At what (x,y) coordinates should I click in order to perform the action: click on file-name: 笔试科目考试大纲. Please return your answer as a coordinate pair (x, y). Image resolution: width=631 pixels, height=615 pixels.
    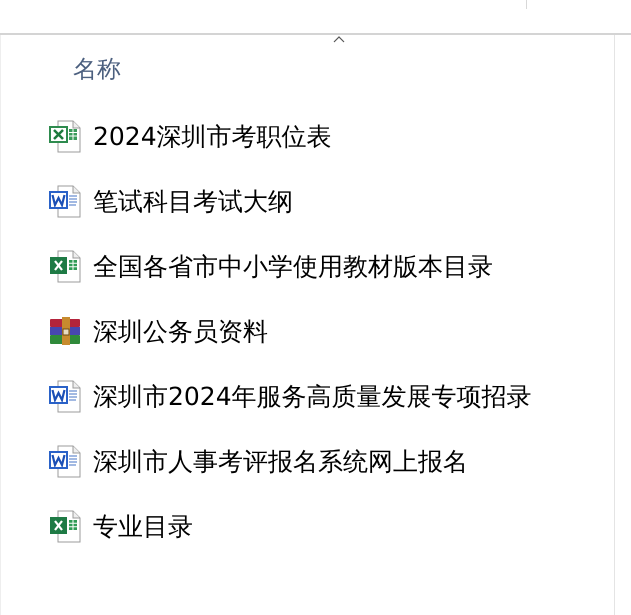
    Looking at the image, I should click on (193, 201).